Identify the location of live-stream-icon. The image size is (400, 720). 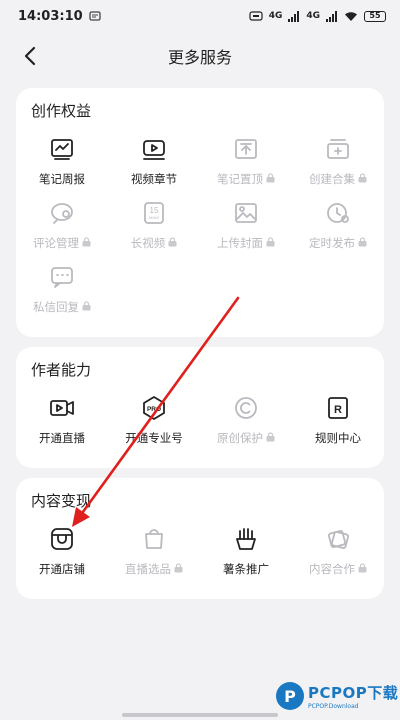
(62, 408).